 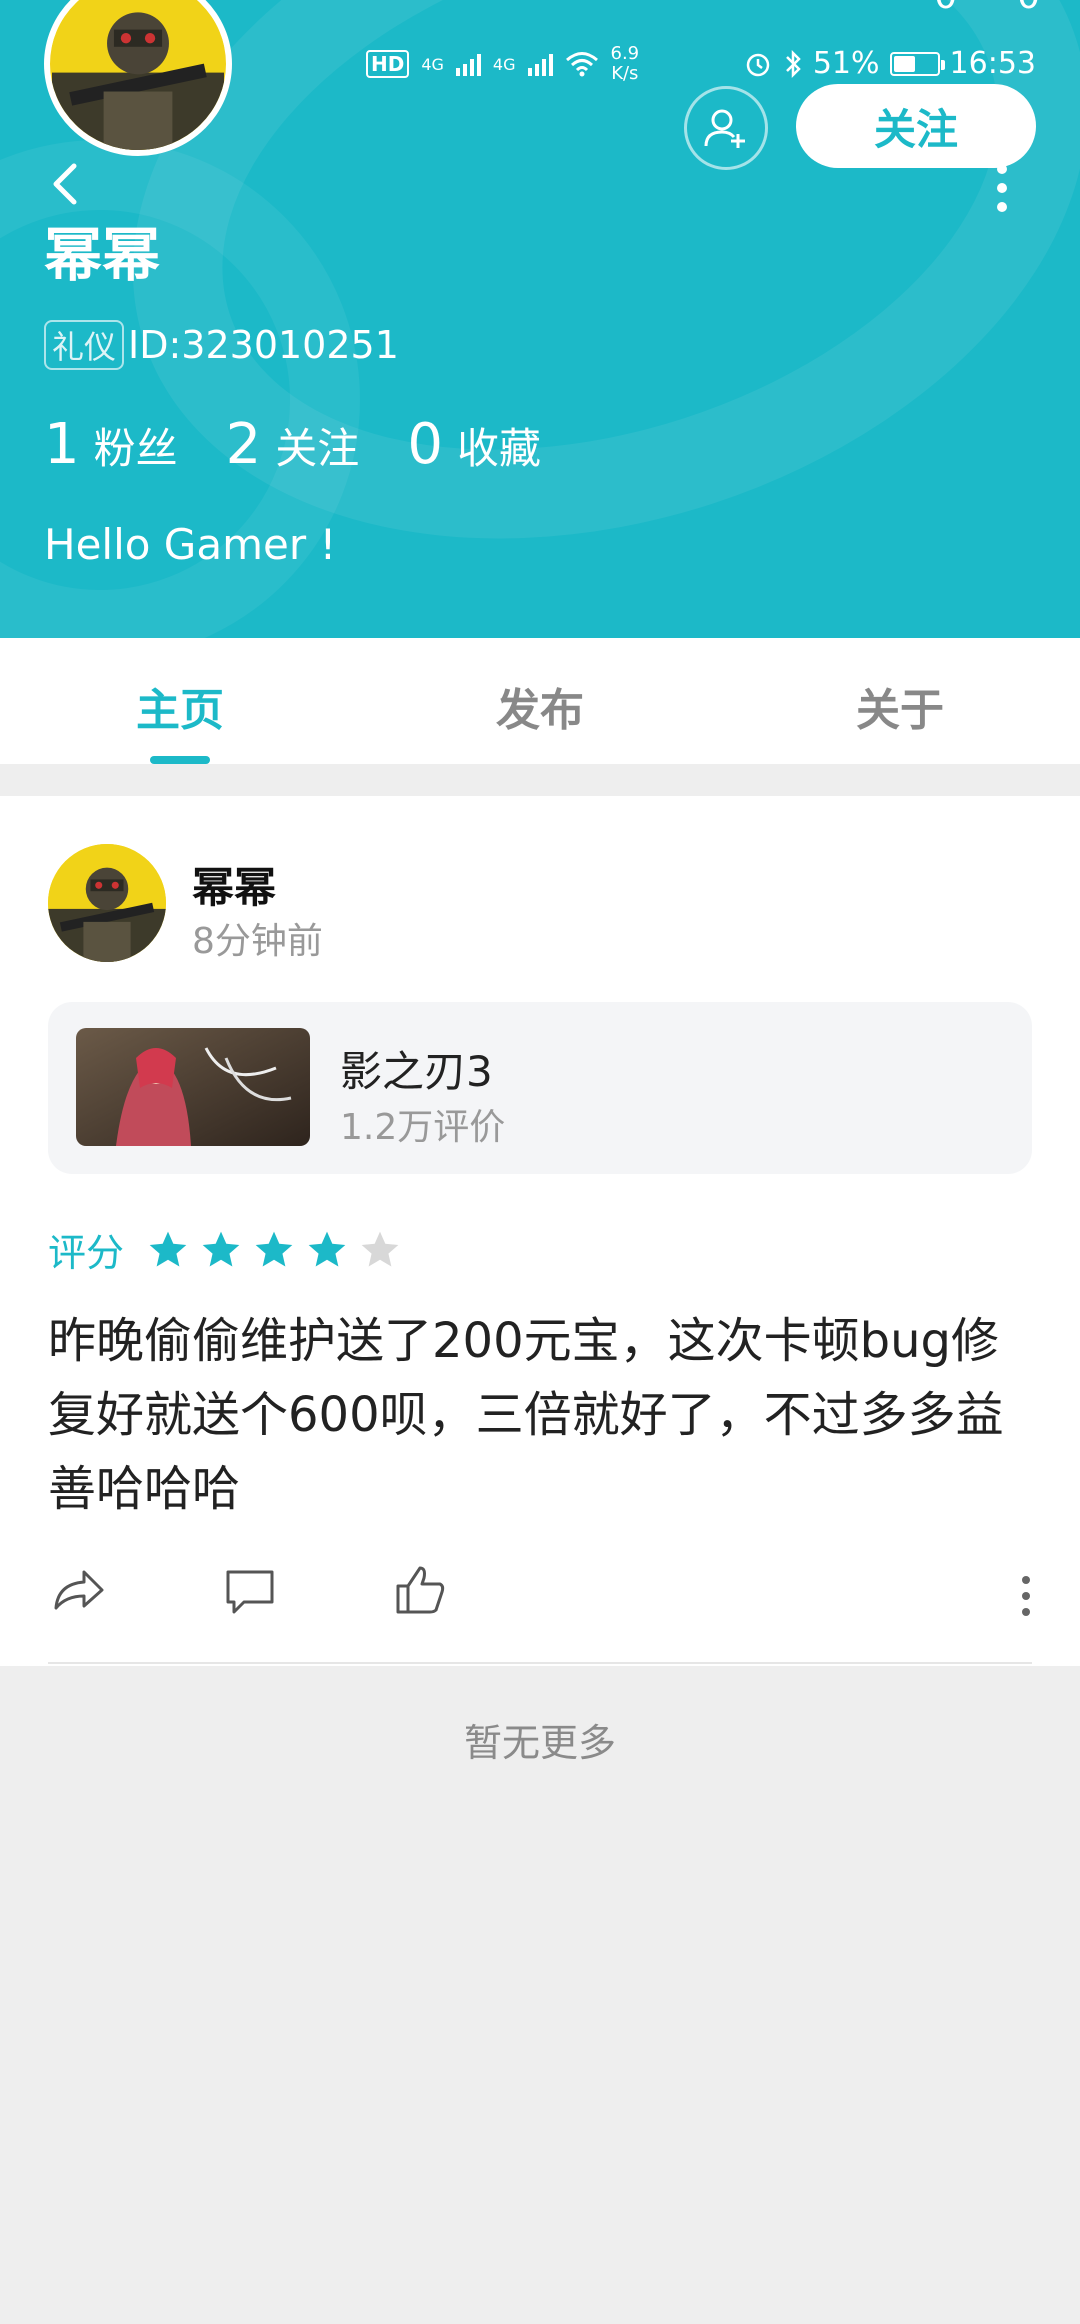 I want to click on network-speed: 6.9 K/s, so click(x=625, y=63).